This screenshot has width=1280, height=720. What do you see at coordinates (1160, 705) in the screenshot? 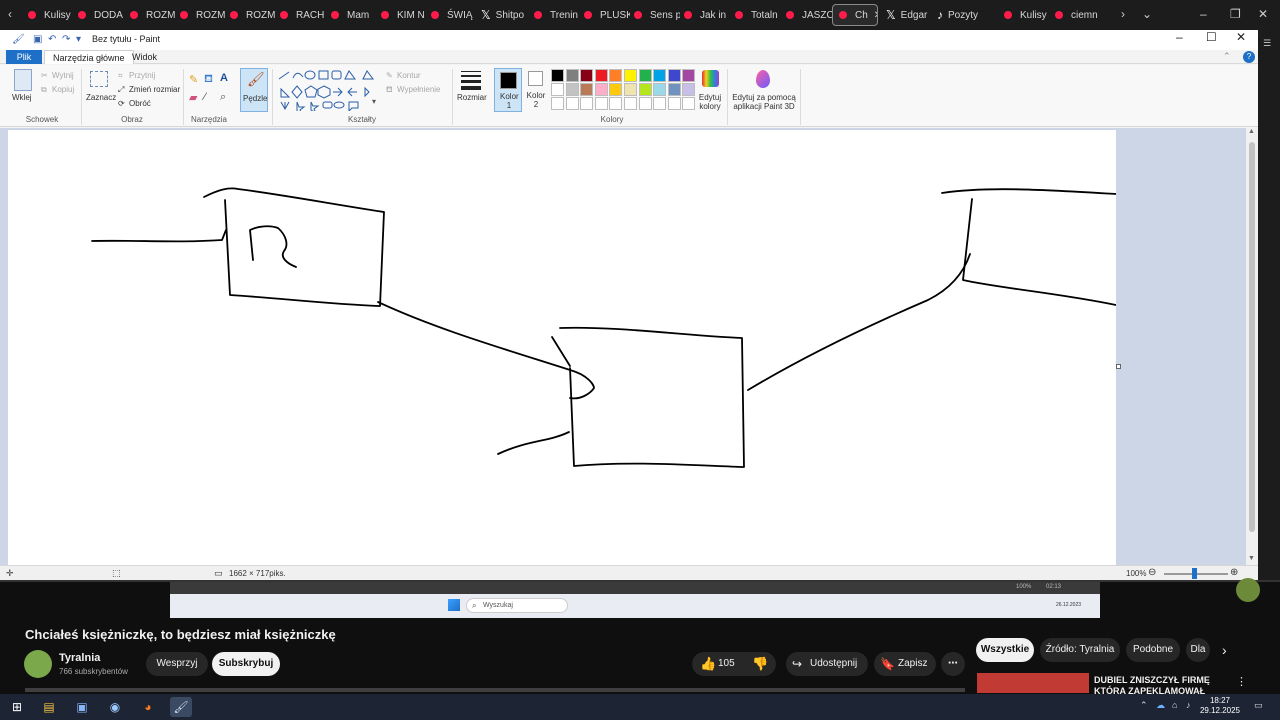
I see `cloud-icon: ☁` at bounding box center [1160, 705].